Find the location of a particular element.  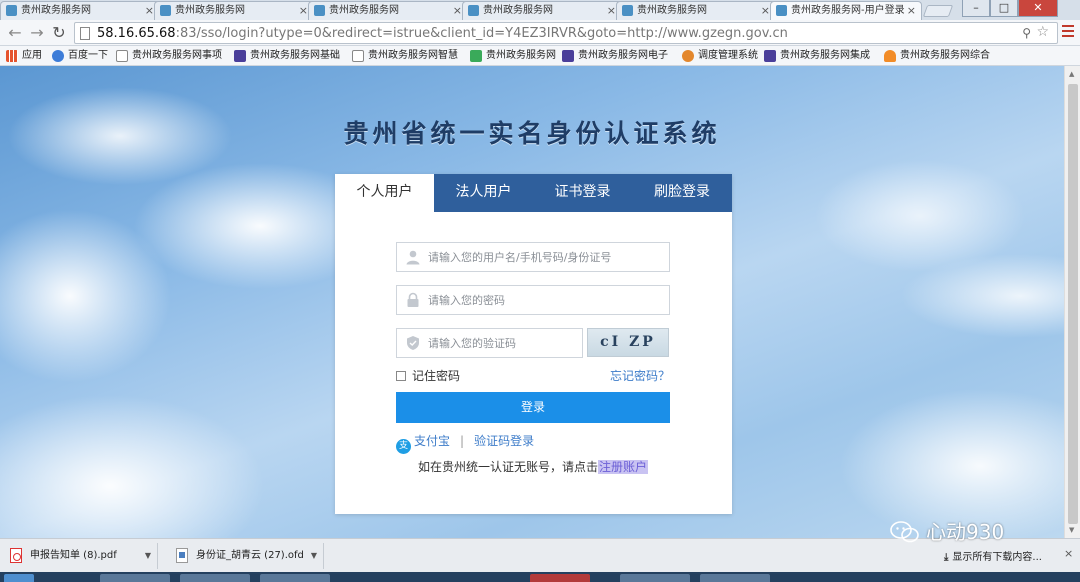

download-item-ofd: 身份证_胡青云 (27).ofd ▼ is located at coordinates (245, 556).